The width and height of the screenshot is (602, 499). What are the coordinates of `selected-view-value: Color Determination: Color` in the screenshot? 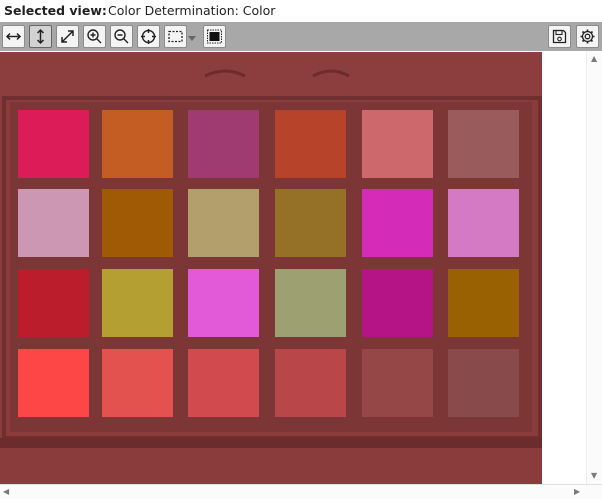 It's located at (192, 10).